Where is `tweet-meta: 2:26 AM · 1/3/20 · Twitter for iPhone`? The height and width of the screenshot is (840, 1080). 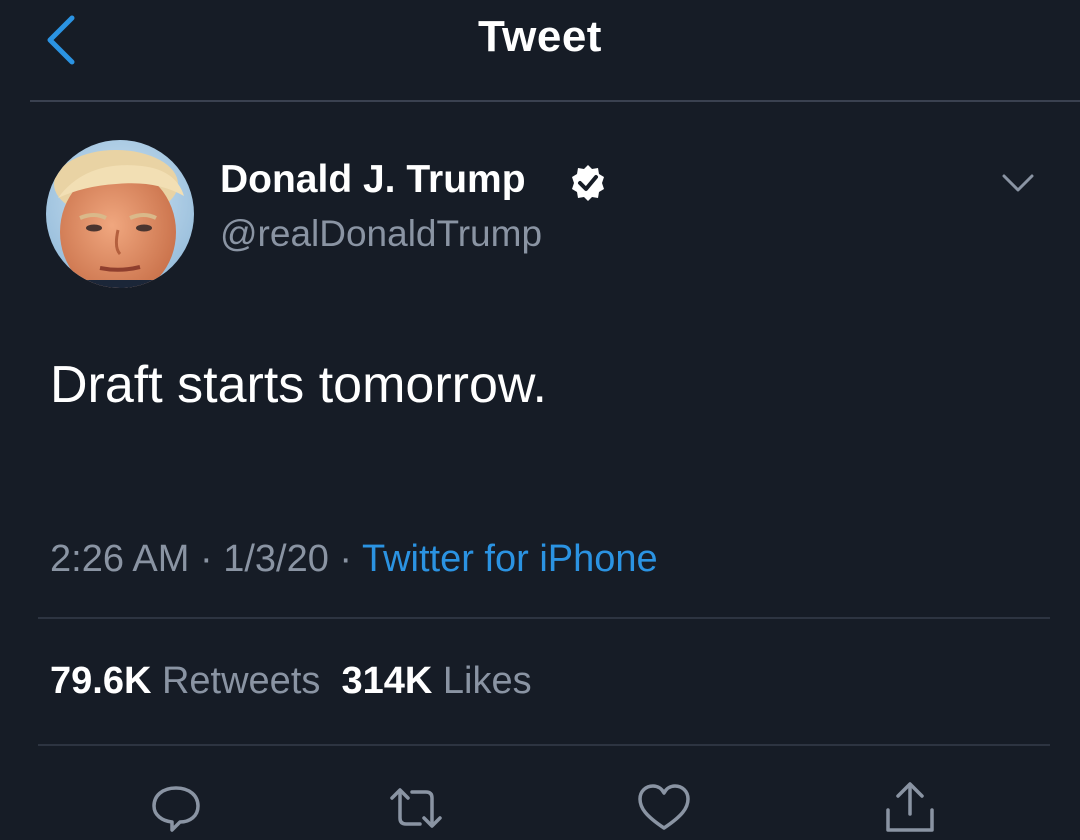 tweet-meta: 2:26 AM · 1/3/20 · Twitter for iPhone is located at coordinates (354, 559).